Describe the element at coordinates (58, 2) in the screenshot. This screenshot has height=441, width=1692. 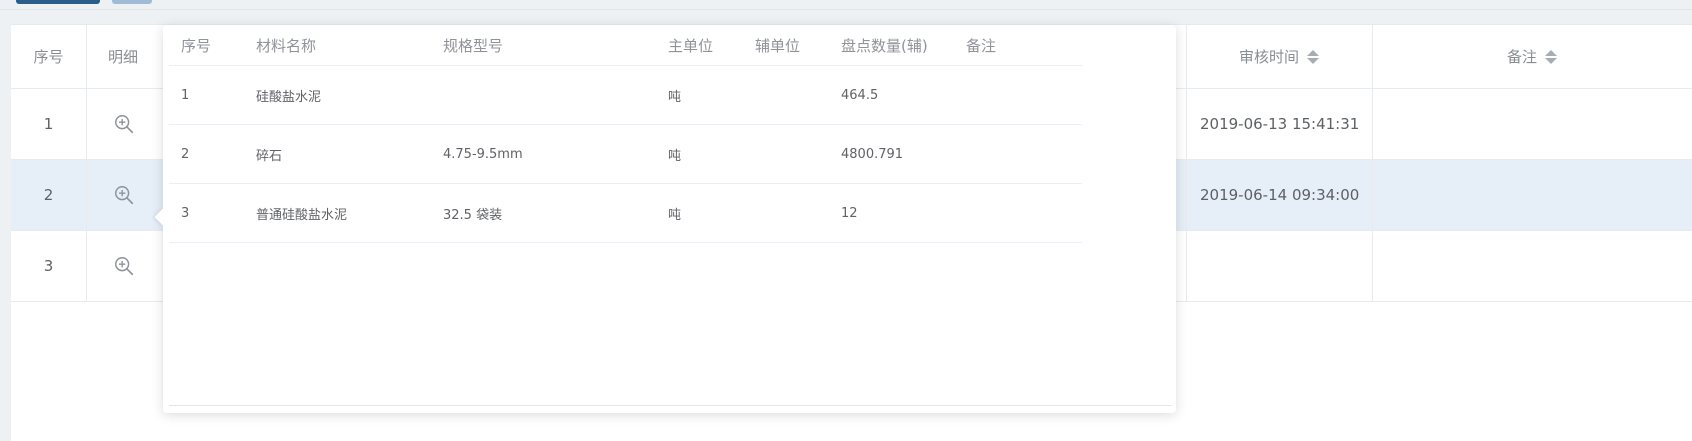
I see `toolbar-primary-button` at that location.